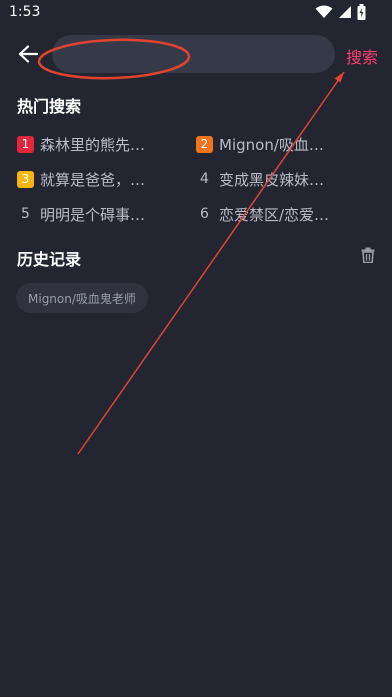 The width and height of the screenshot is (392, 697). What do you see at coordinates (204, 144) in the screenshot?
I see `rank-badge: 2` at bounding box center [204, 144].